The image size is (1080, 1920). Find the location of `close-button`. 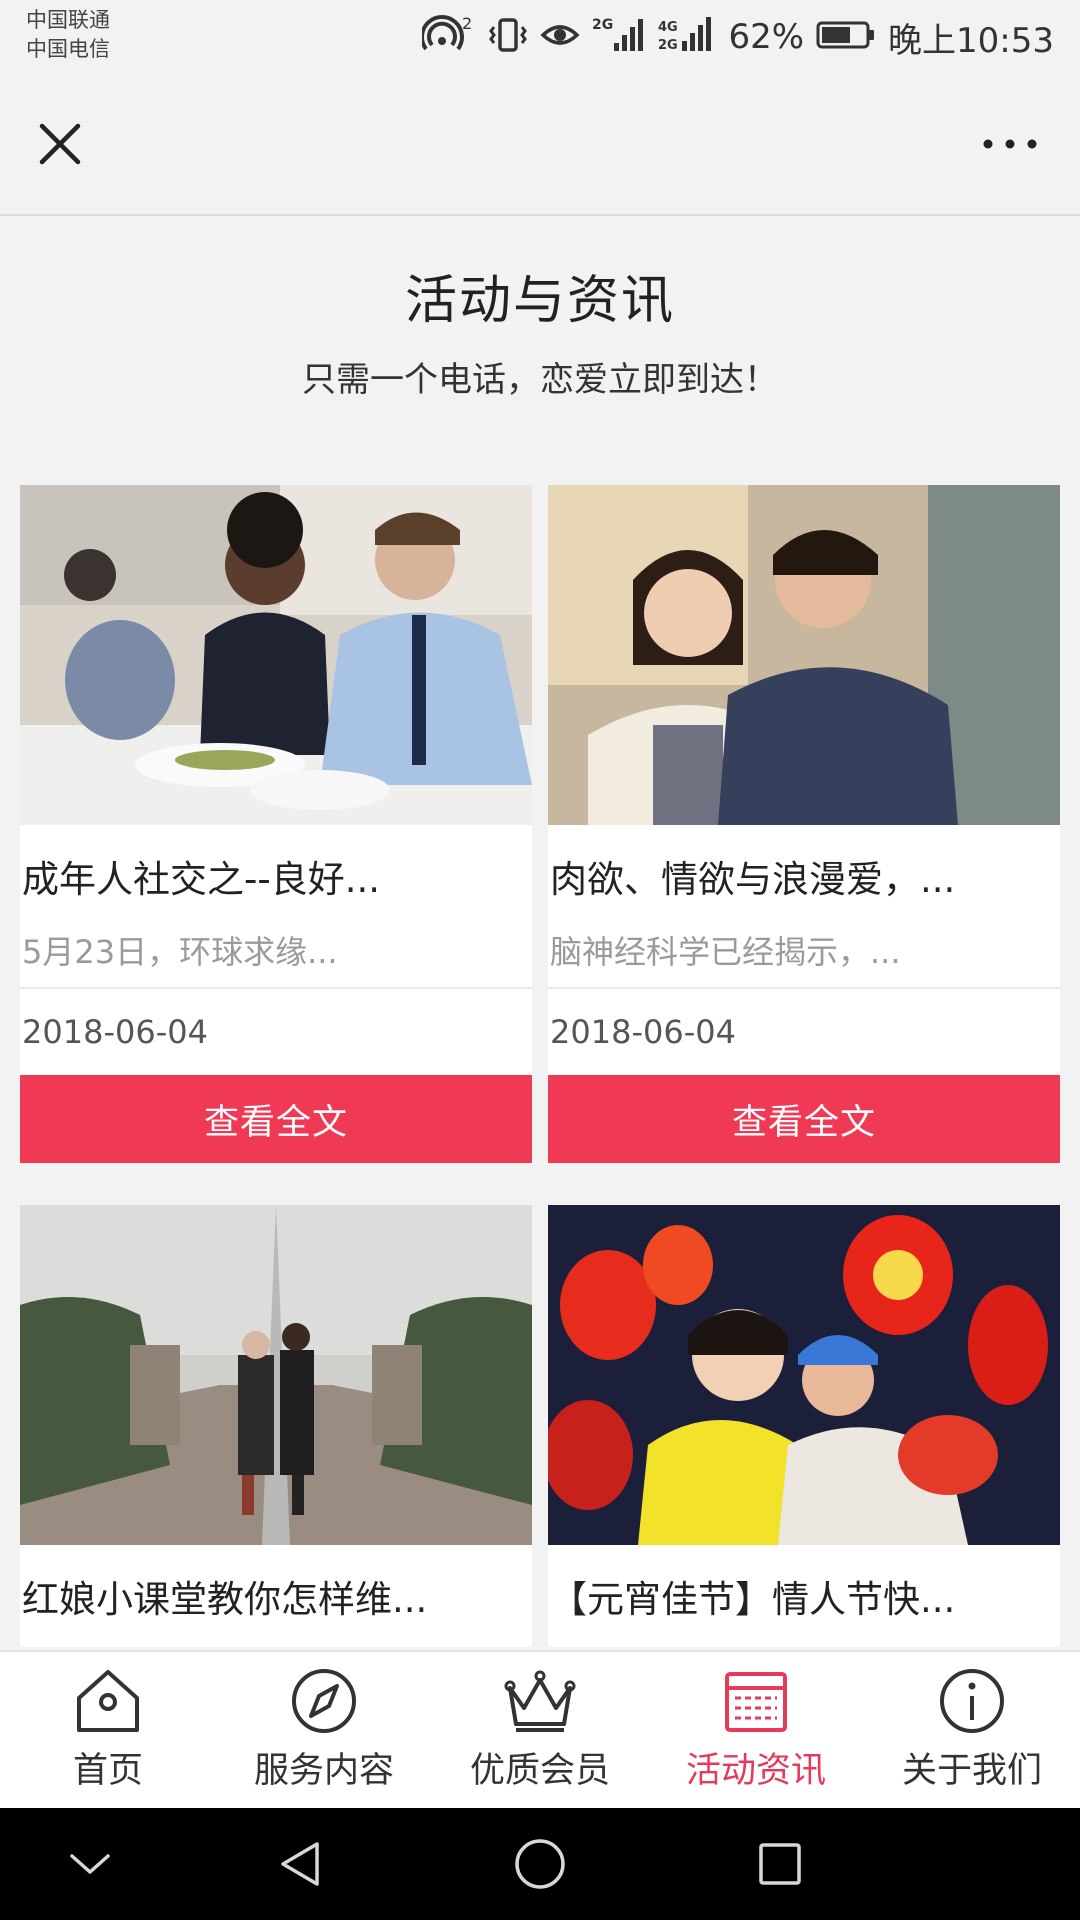

close-button is located at coordinates (60, 144).